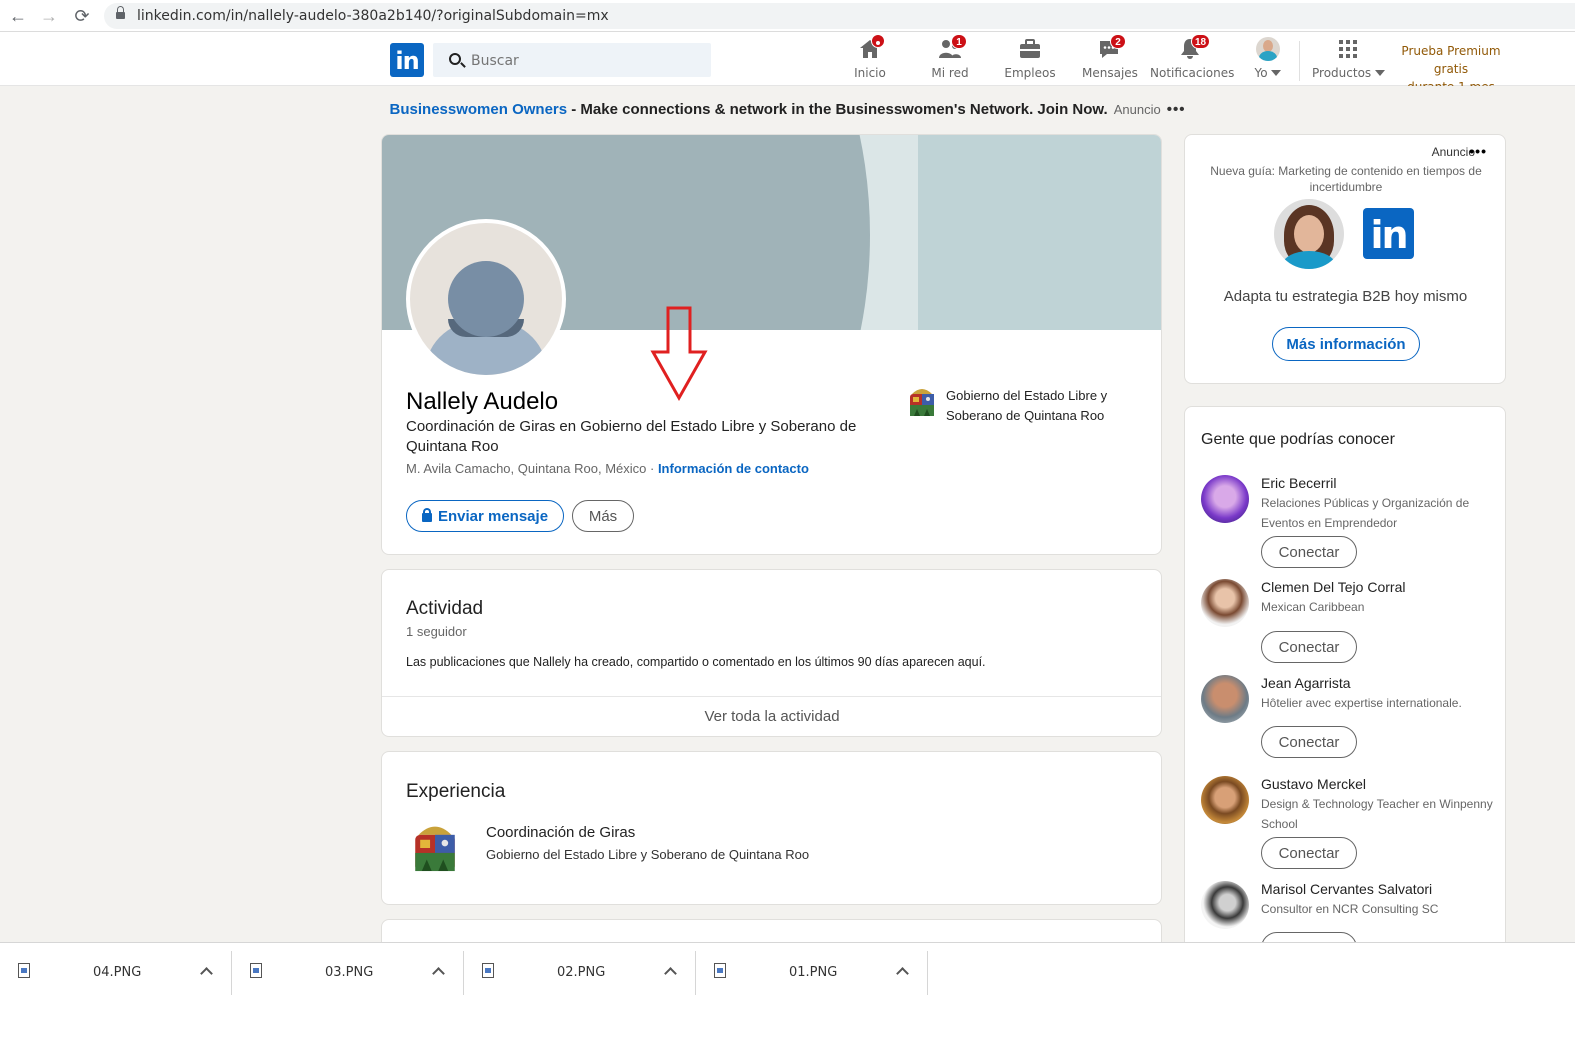 This screenshot has height=1047, width=1575. Describe the element at coordinates (1276, 73) in the screenshot. I see `chevron-down-icon` at that location.